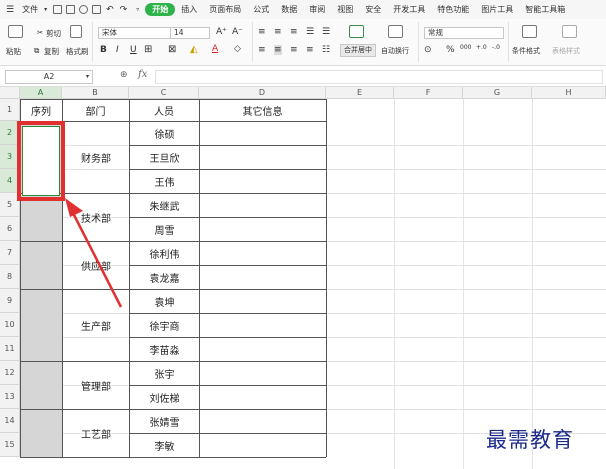 This screenshot has height=469, width=606. Describe the element at coordinates (409, 9) in the screenshot. I see `tab-developer: 开发工具` at that location.